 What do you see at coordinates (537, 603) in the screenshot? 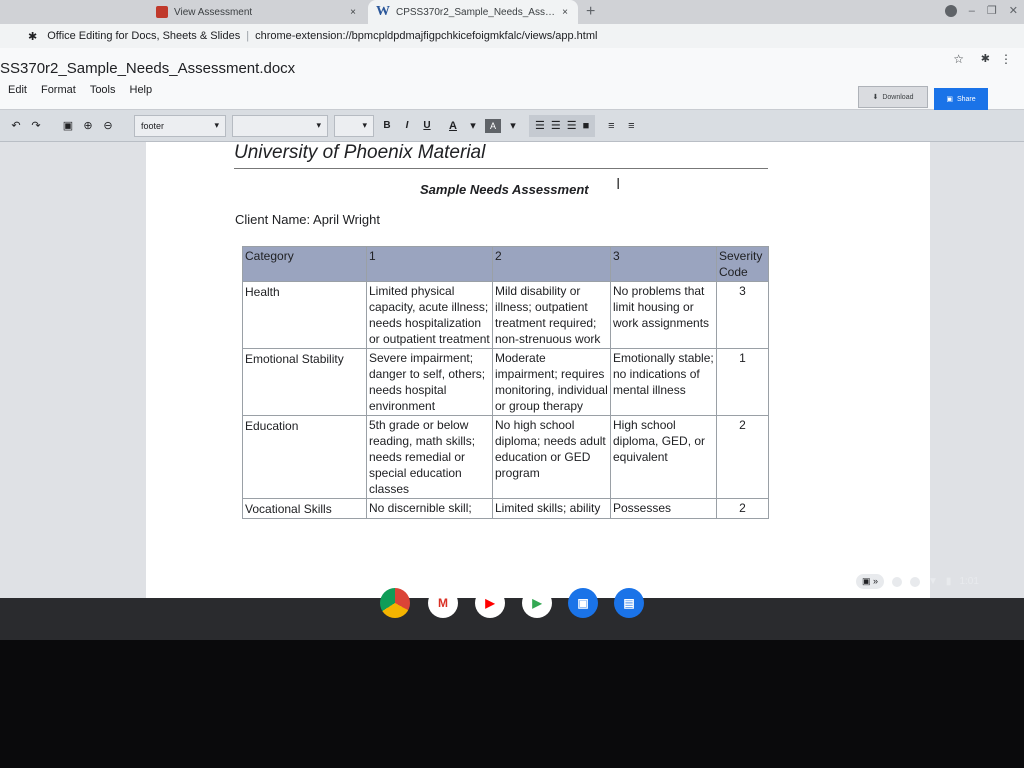
I see `play-store-icon: ▶` at bounding box center [537, 603].